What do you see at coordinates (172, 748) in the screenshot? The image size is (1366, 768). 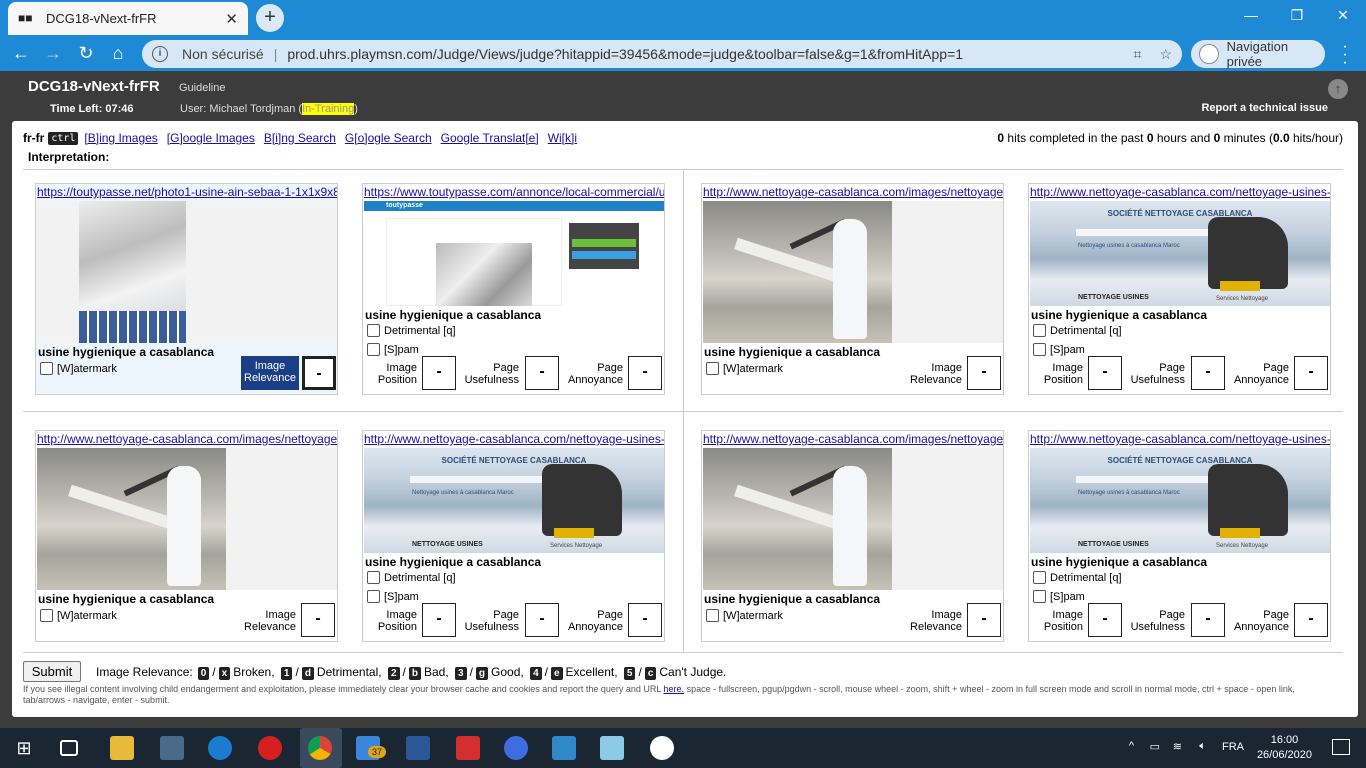 I see `store-icon` at bounding box center [172, 748].